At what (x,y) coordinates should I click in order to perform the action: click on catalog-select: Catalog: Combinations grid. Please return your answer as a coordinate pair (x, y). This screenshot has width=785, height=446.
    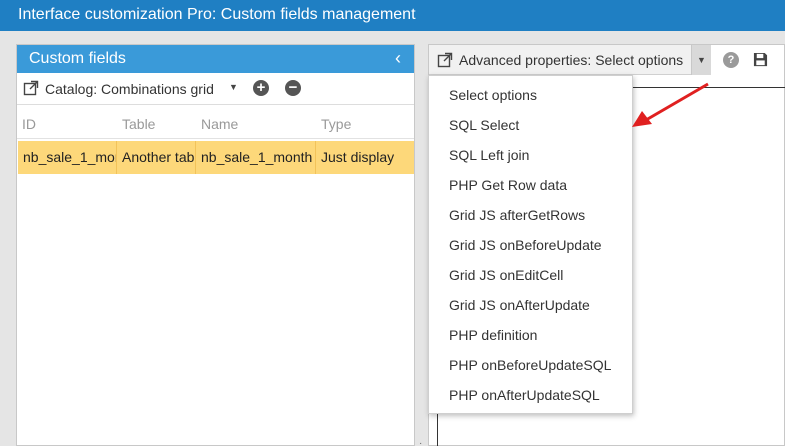
    Looking at the image, I should click on (129, 89).